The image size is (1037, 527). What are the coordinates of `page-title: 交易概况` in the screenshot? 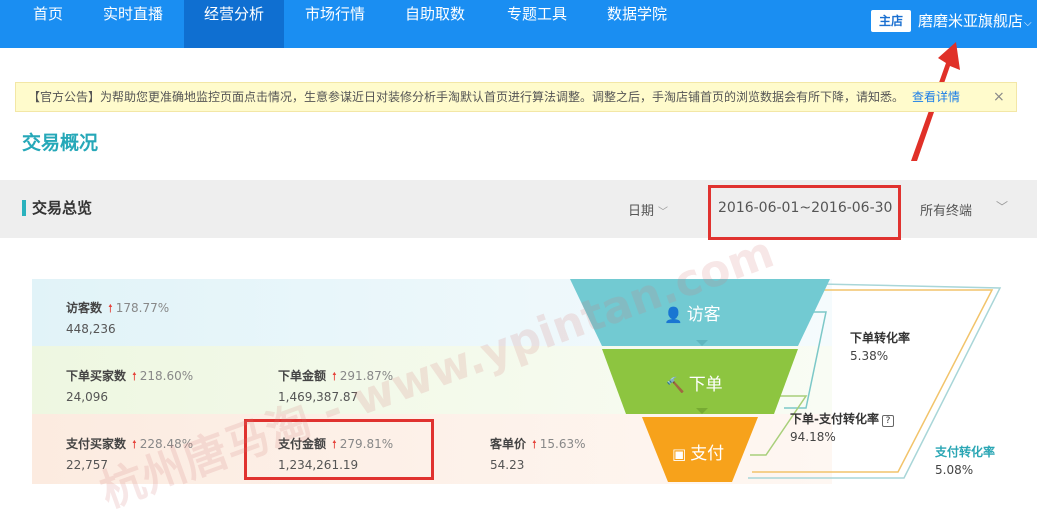 It's located at (60, 143).